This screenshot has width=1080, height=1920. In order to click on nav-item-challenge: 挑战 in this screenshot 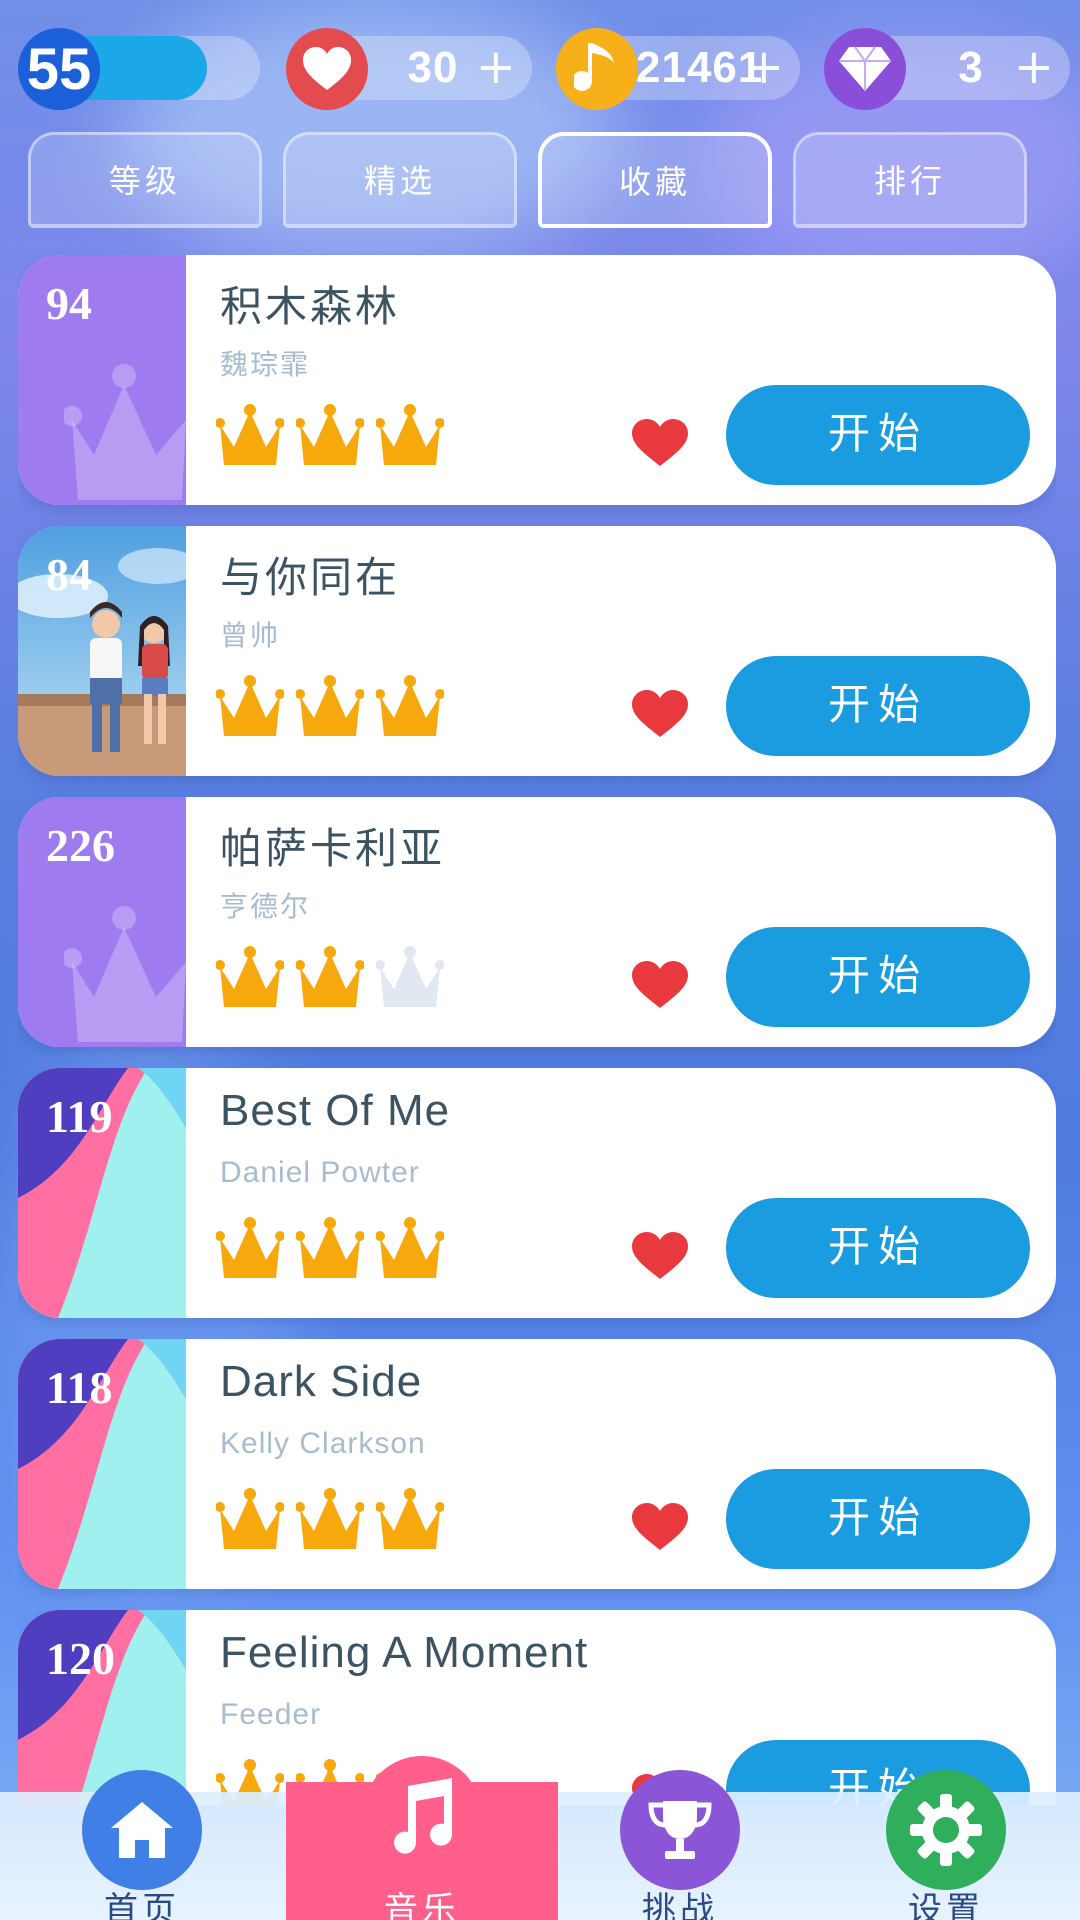, I will do `click(680, 1845)`.